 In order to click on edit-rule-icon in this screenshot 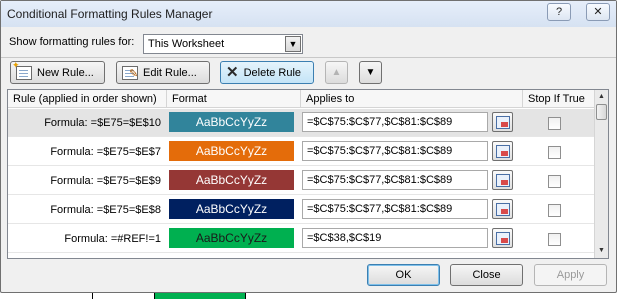, I will do `click(130, 72)`.